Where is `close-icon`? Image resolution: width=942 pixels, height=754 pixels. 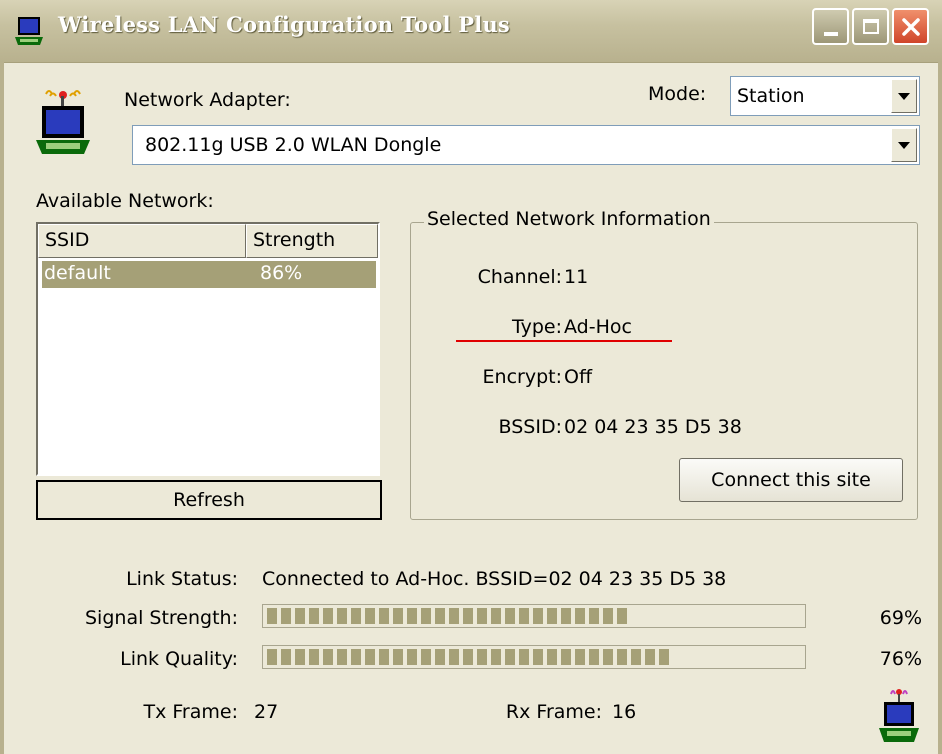 close-icon is located at coordinates (910, 26).